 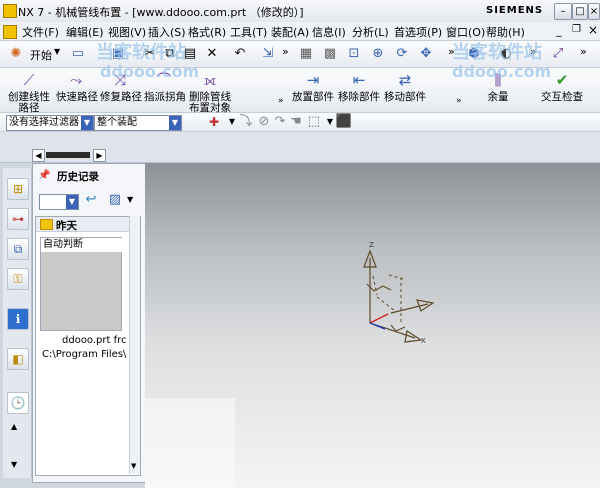 What do you see at coordinates (44, 175) in the screenshot?
I see `pin-icon: 📌` at bounding box center [44, 175].